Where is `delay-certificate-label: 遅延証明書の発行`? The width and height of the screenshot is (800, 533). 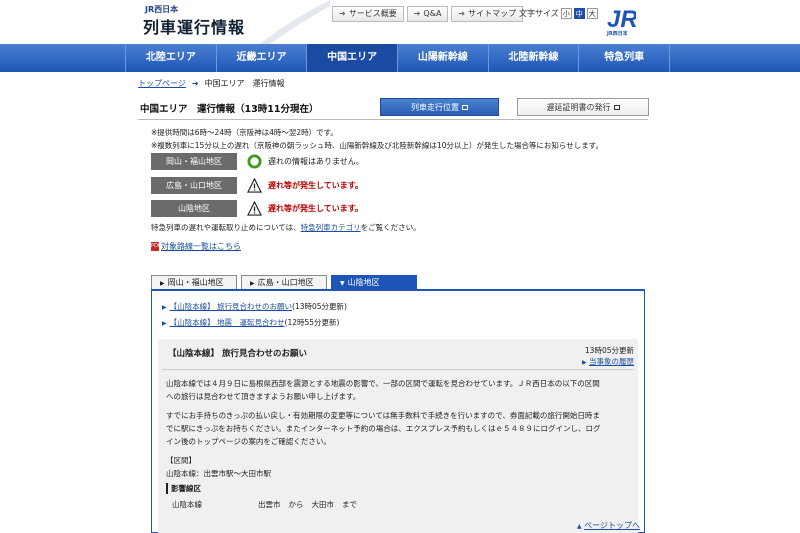
delay-certificate-label: 遅延証明書の発行 is located at coordinates (578, 107).